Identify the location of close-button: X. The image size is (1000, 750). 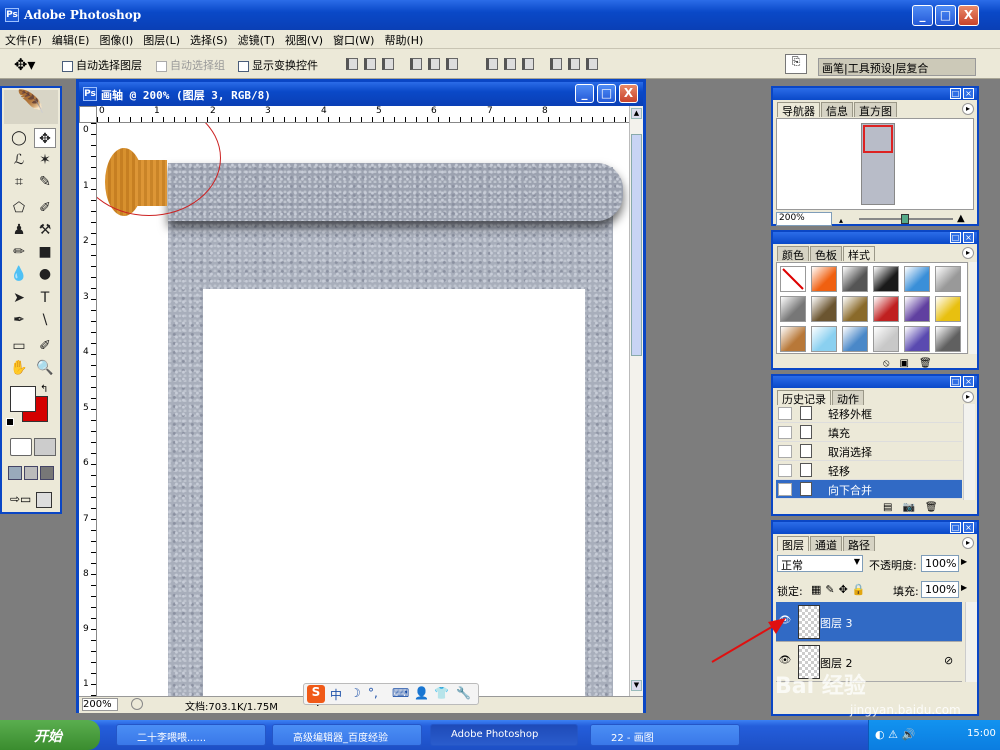
(968, 15).